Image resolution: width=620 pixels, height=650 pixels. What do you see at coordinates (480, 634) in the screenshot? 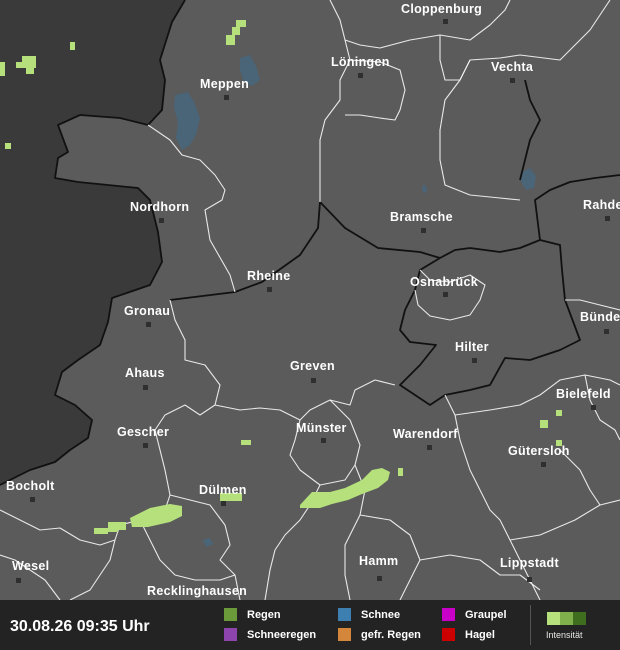
I see `legend-label-hagel: Hagel` at bounding box center [480, 634].